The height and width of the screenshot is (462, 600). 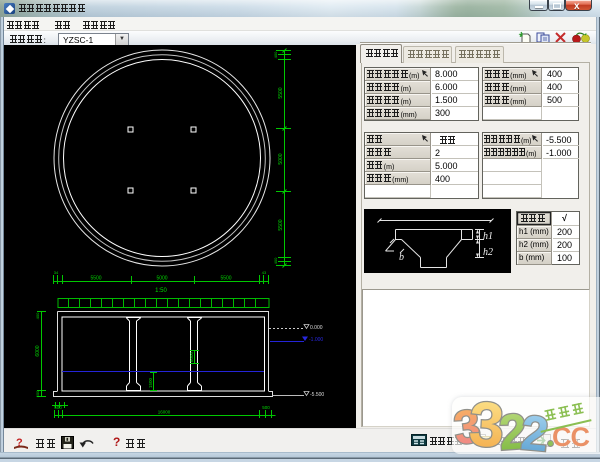 I want to click on svg-text: 0.000, so click(x=316, y=328).